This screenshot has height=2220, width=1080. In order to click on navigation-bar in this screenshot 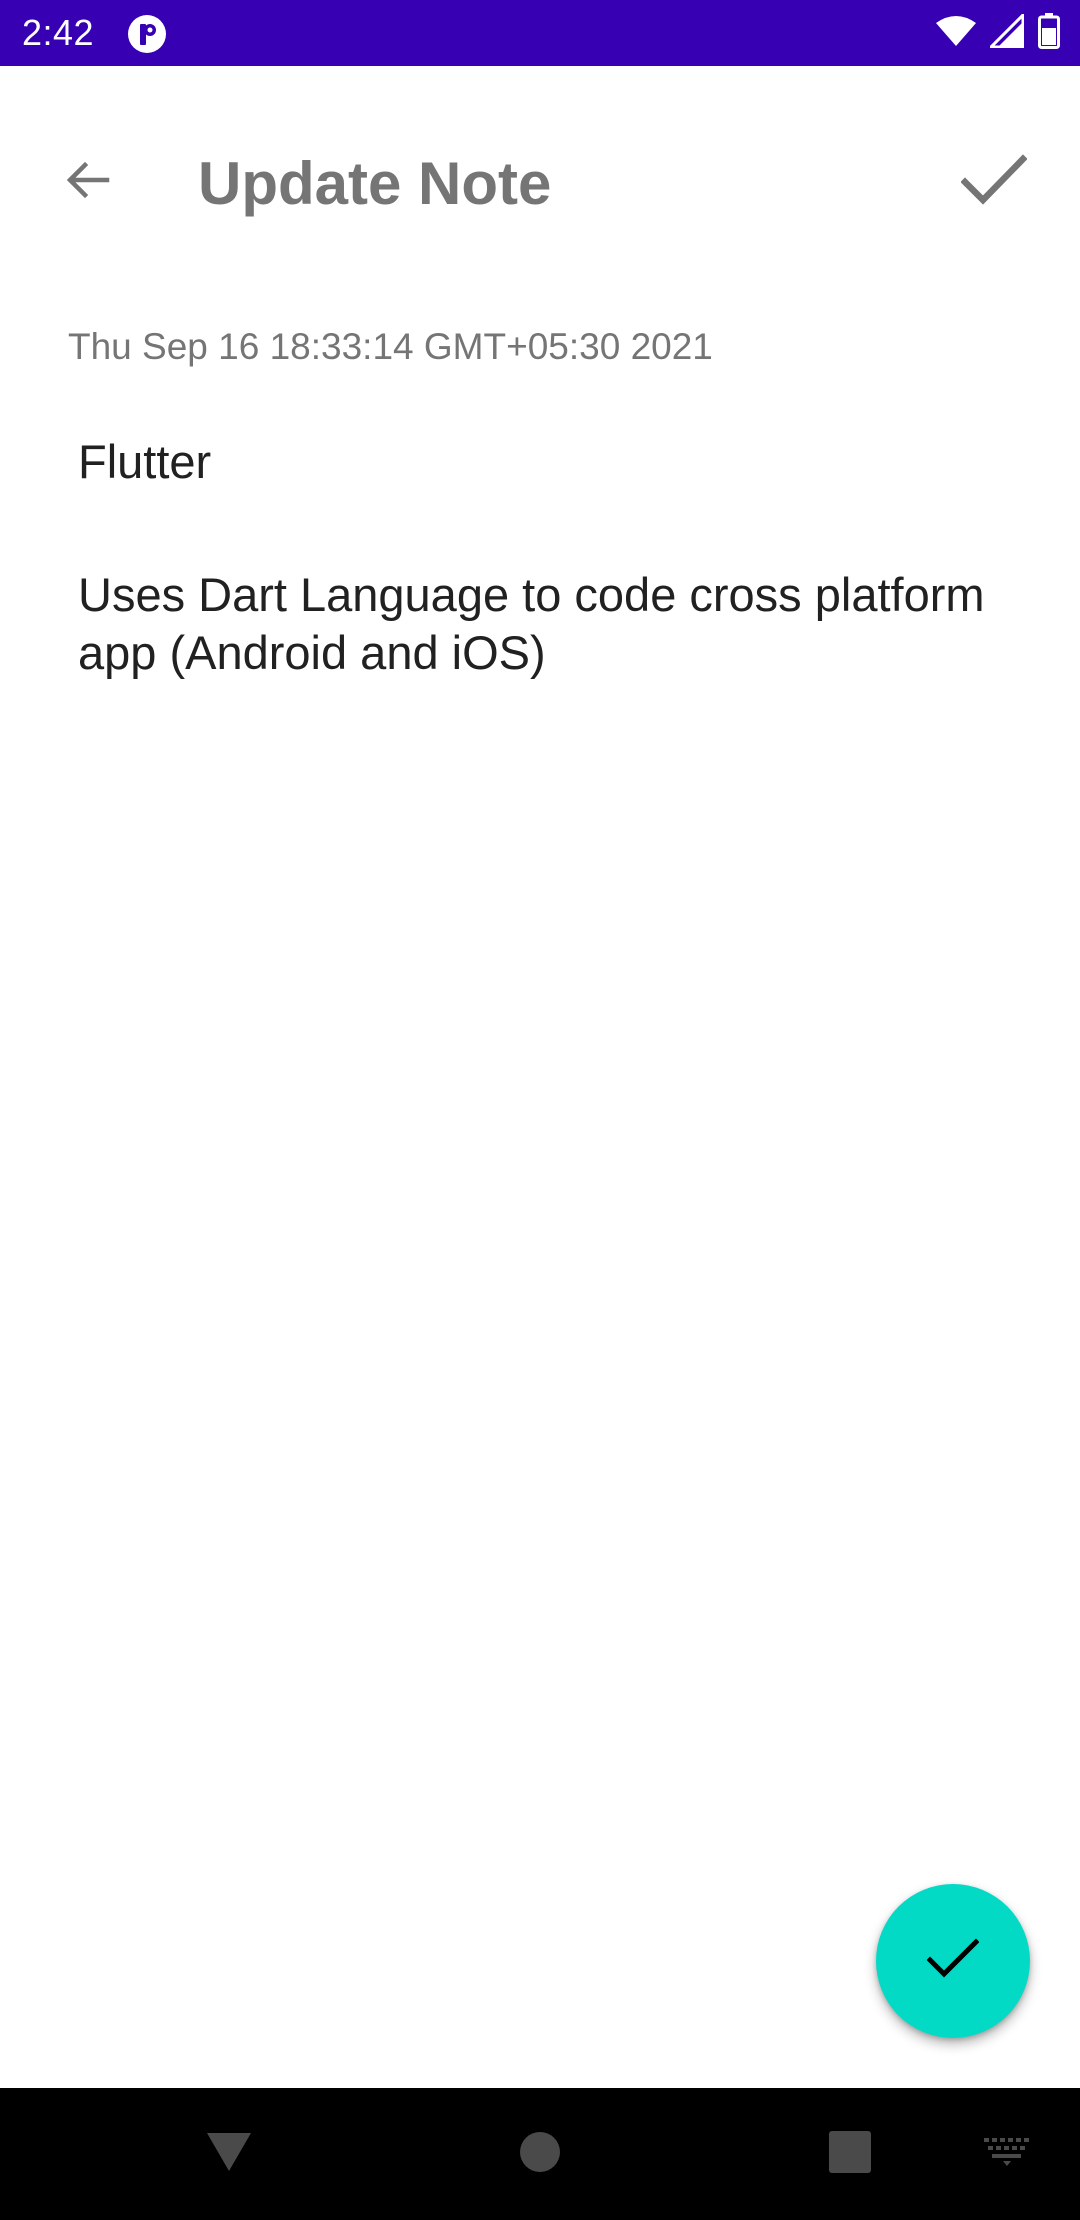, I will do `click(540, 2154)`.